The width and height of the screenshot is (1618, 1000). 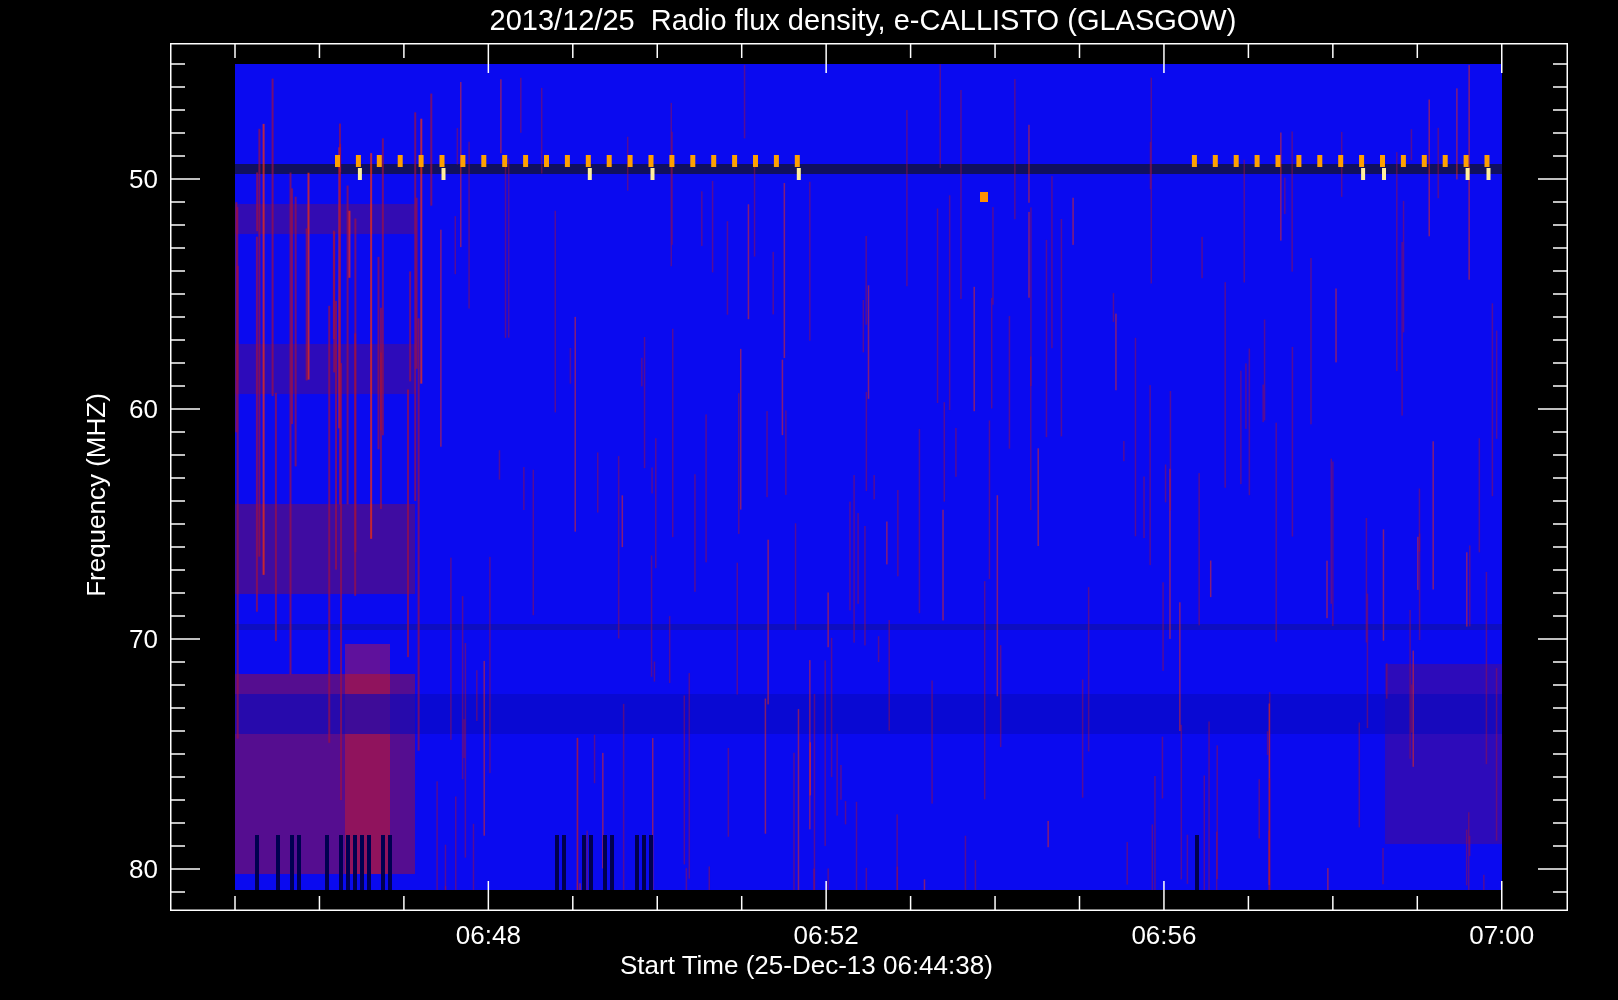 What do you see at coordinates (806, 965) in the screenshot?
I see `x-axis-label: Start Time (25-Dec-13 06:44:38)` at bounding box center [806, 965].